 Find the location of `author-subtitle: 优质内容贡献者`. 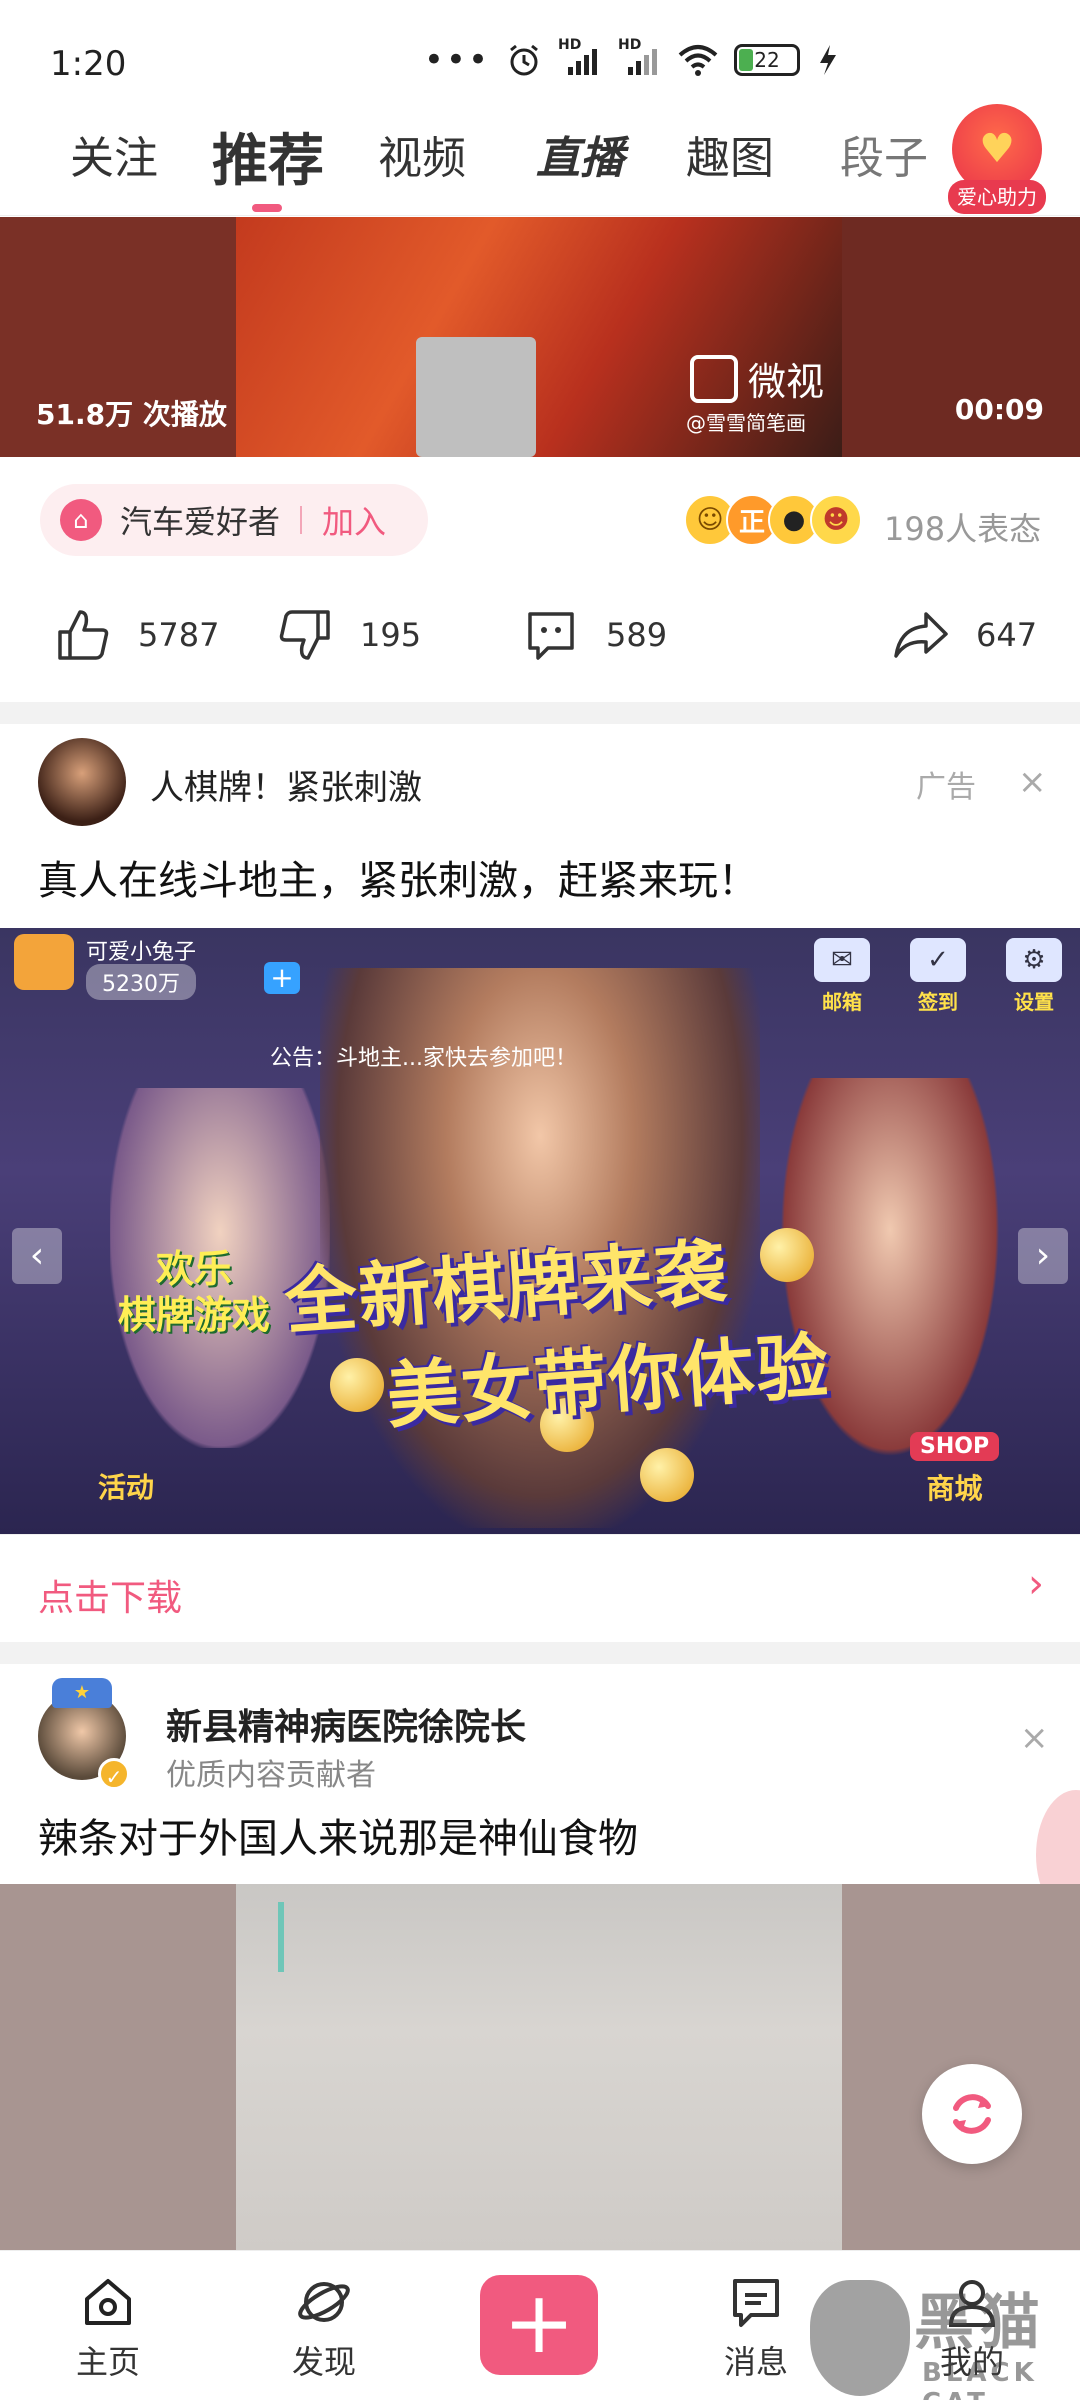

author-subtitle: 优质内容贡献者 is located at coordinates (271, 1775).